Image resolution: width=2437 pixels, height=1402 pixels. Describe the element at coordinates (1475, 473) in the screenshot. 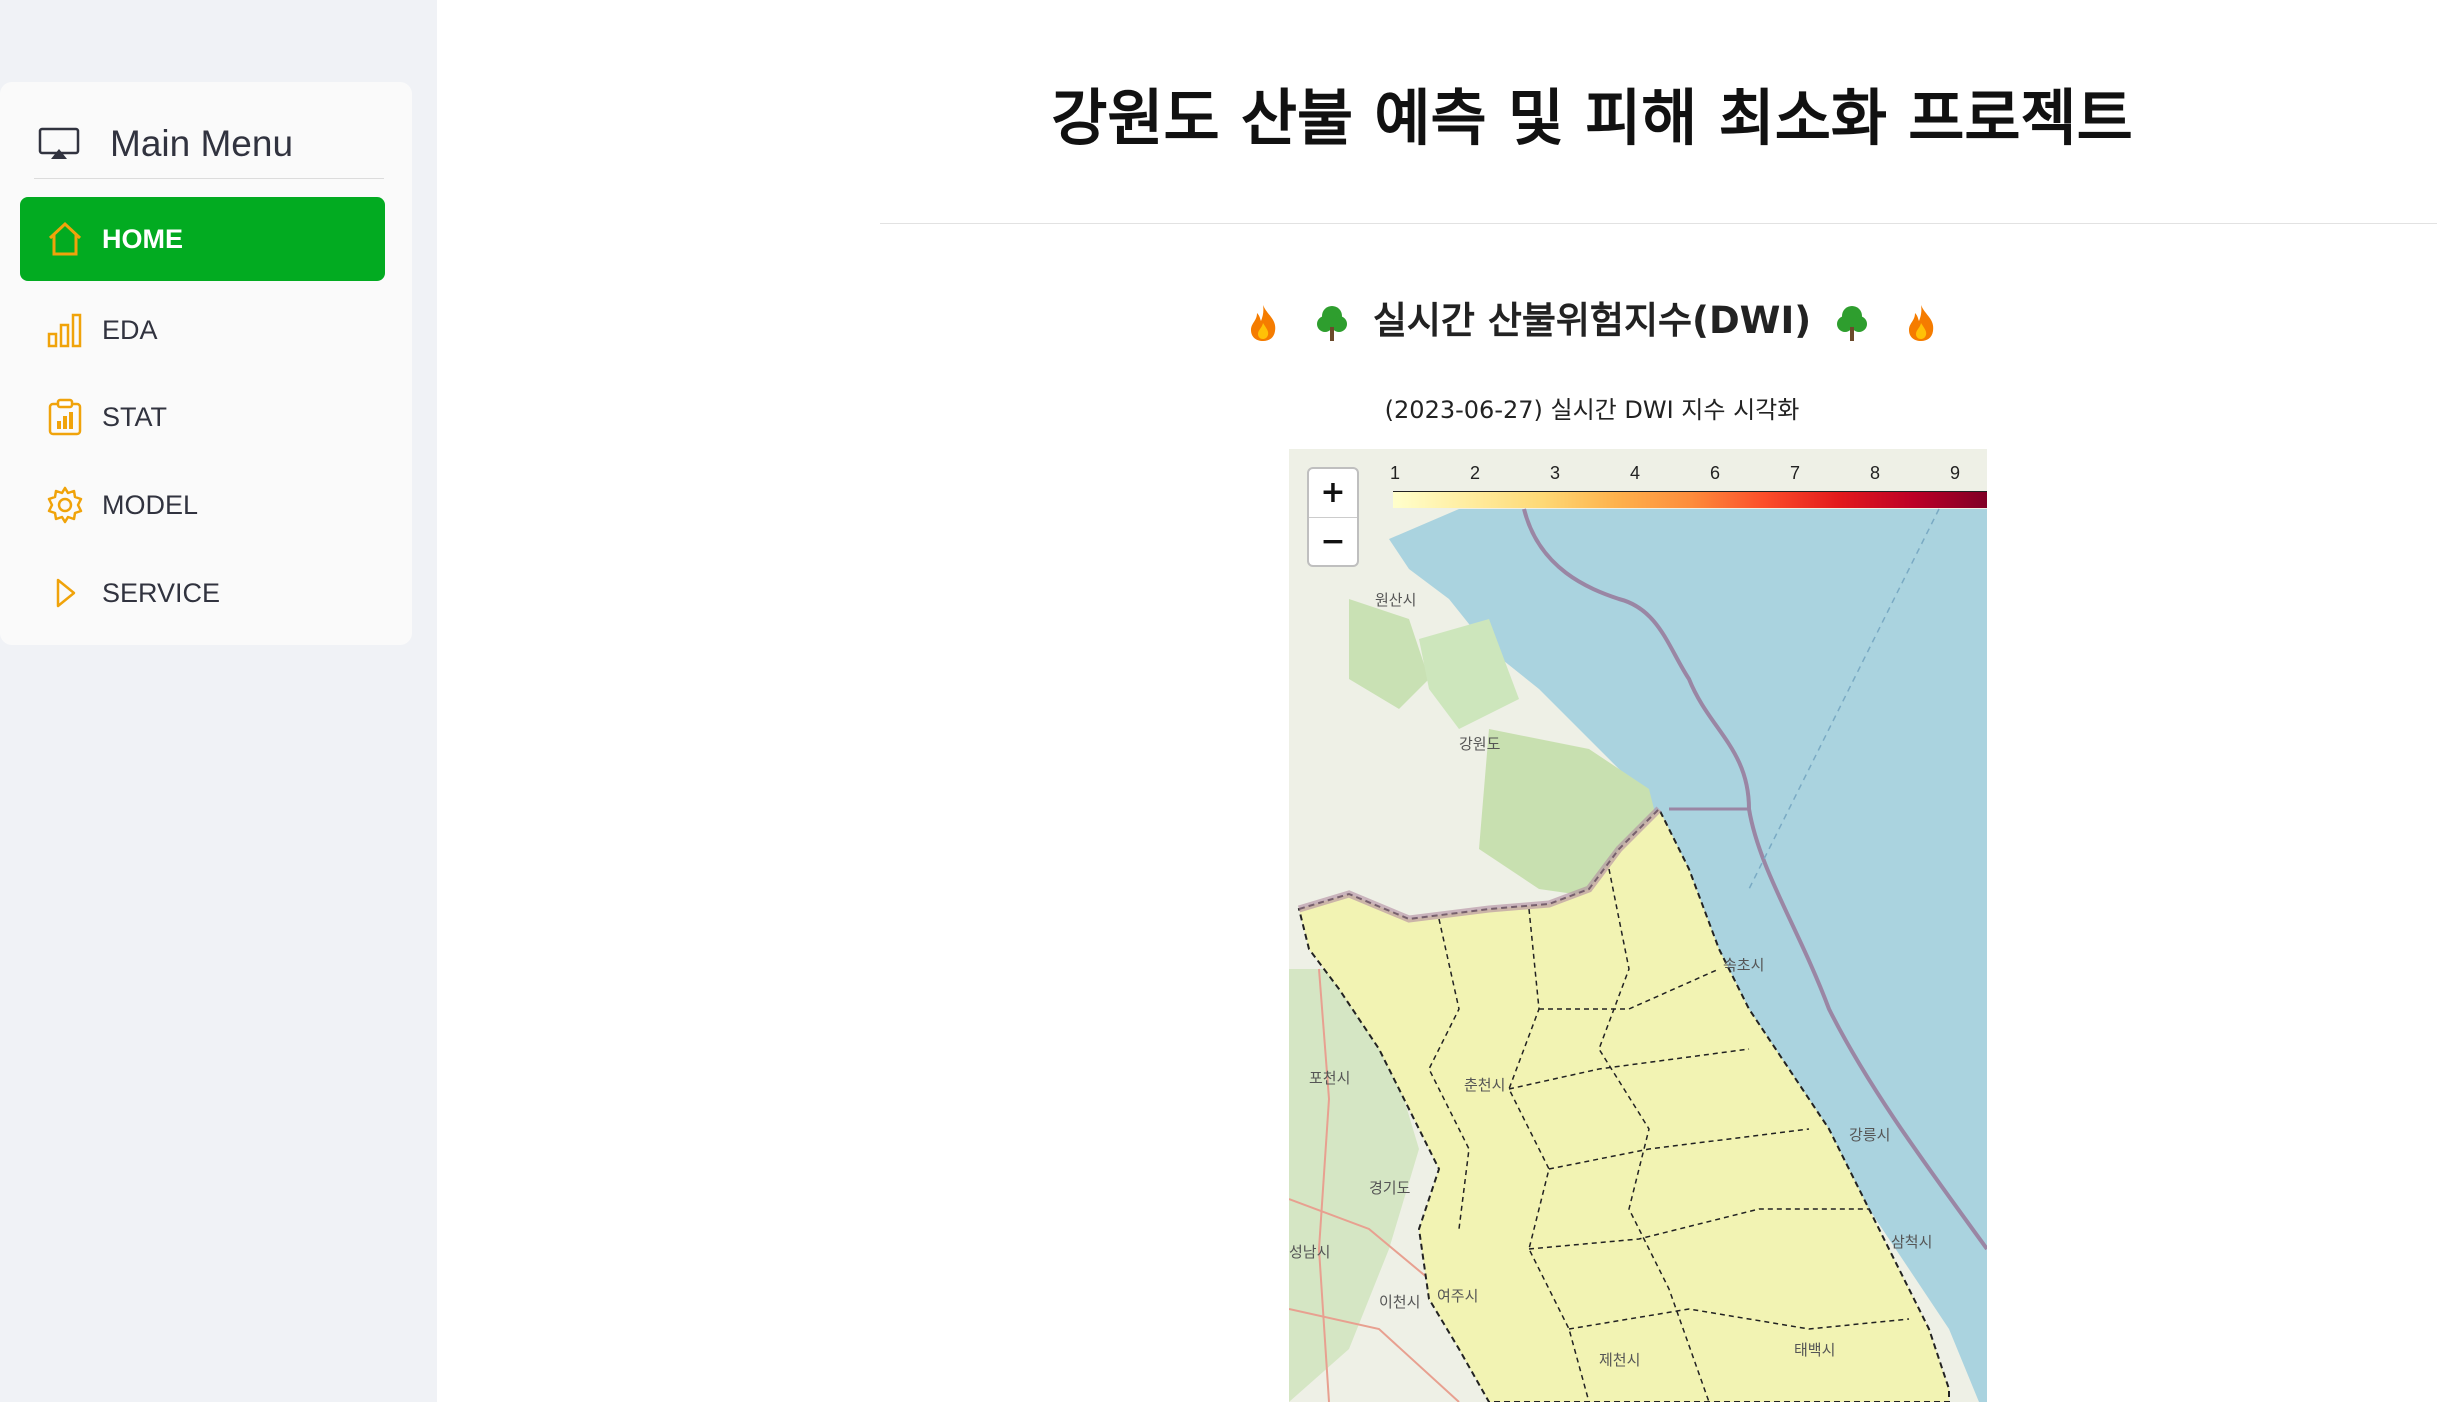

I see `legend-tick-label: 2` at that location.